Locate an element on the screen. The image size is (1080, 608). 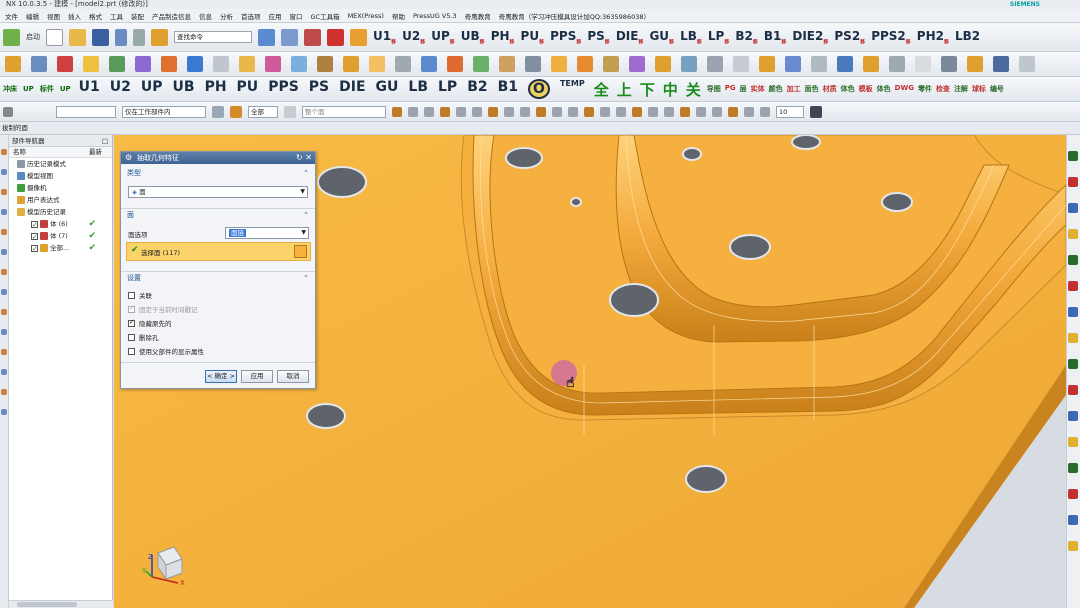
press-button: B1移 is located at coordinates (775, 37).